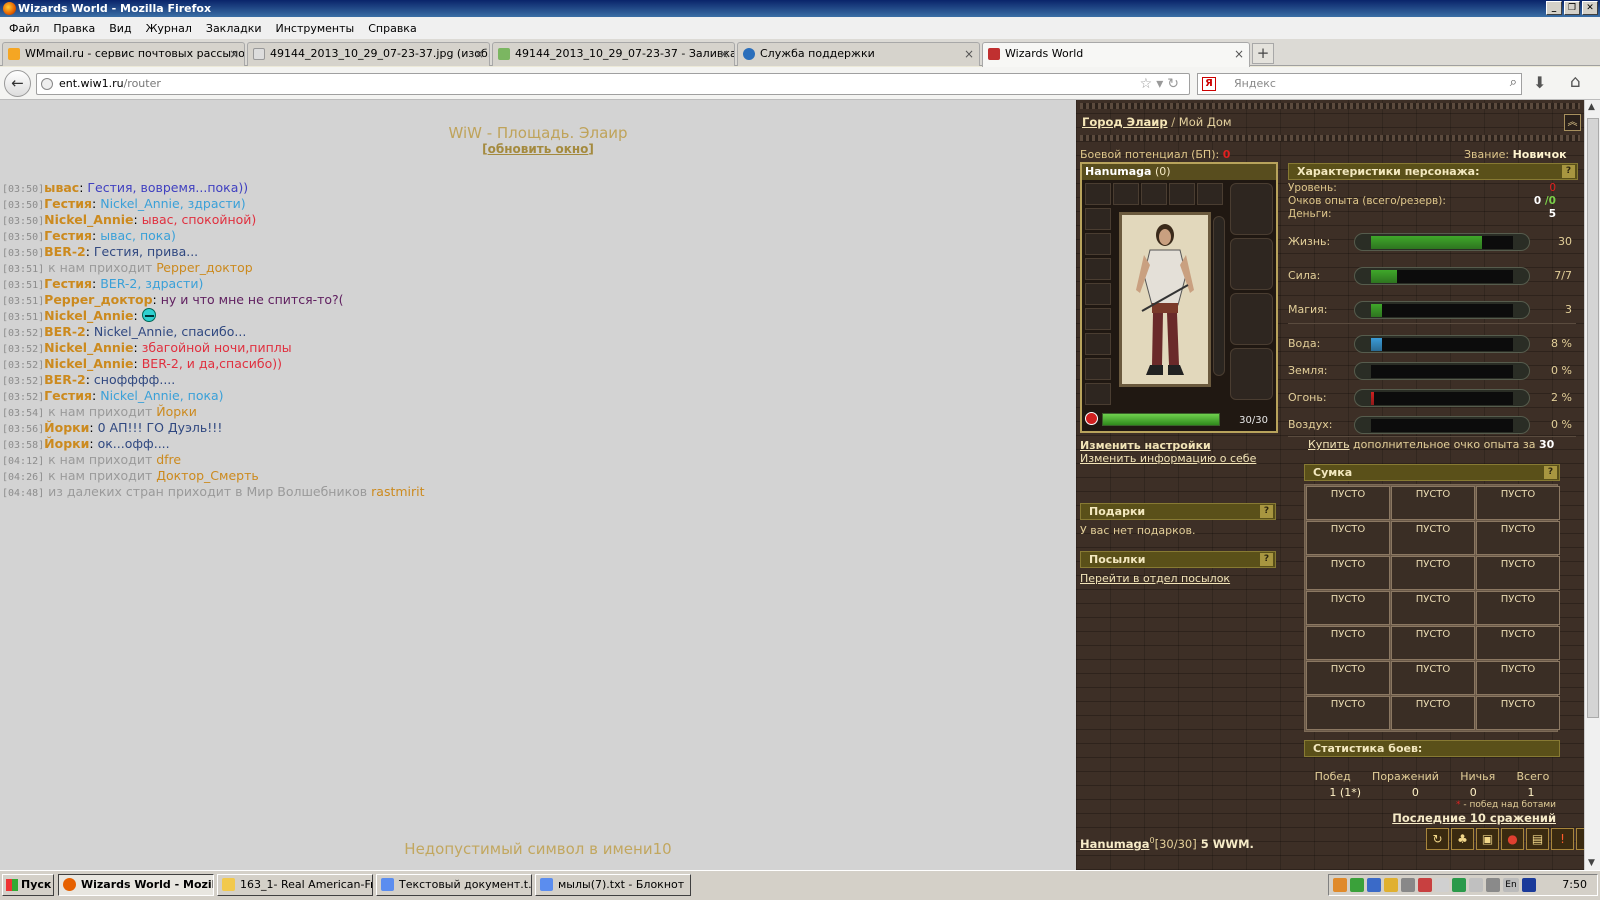 The width and height of the screenshot is (1600, 900). Describe the element at coordinates (397, 491) in the screenshot. I see `arriving-player-name: rastmirit` at that location.